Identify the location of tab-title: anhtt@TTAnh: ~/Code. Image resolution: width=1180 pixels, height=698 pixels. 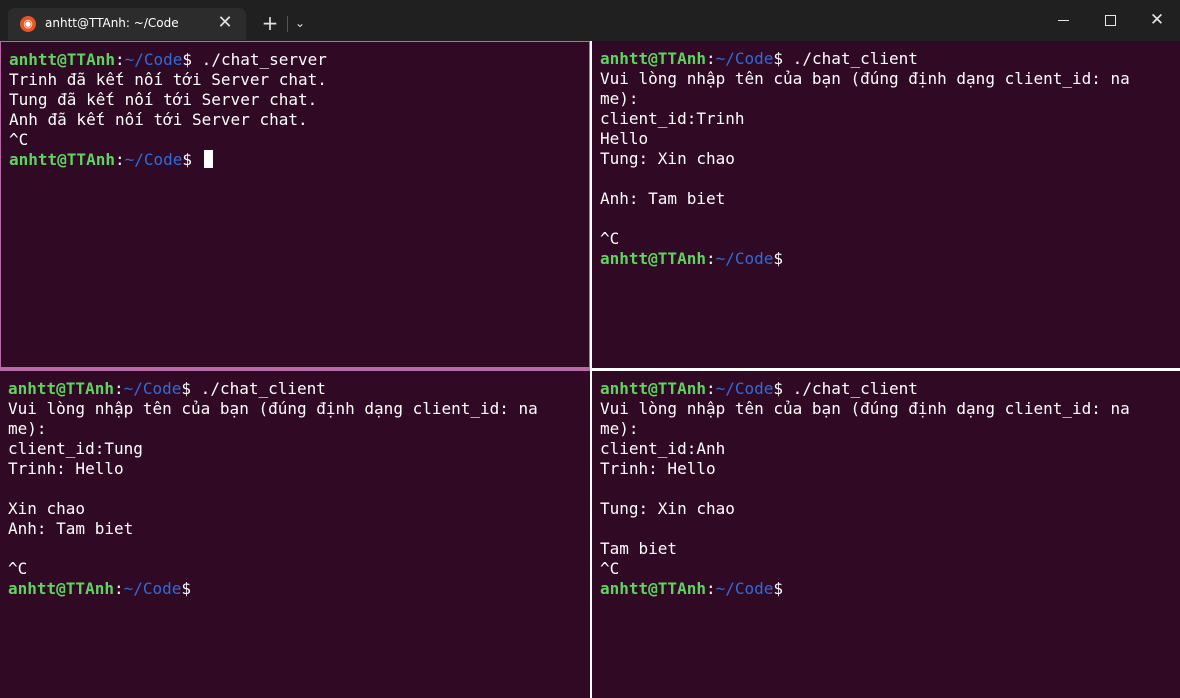
(112, 23).